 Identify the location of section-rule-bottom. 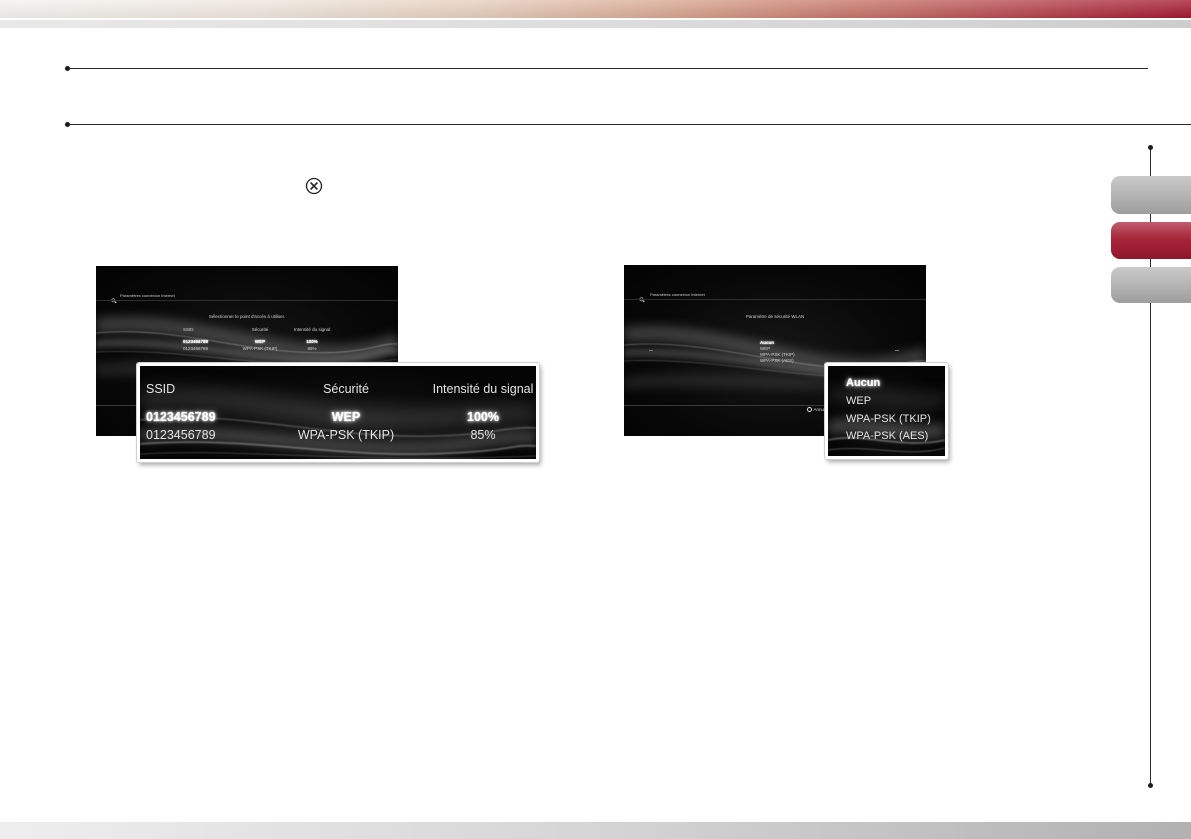
(629, 124).